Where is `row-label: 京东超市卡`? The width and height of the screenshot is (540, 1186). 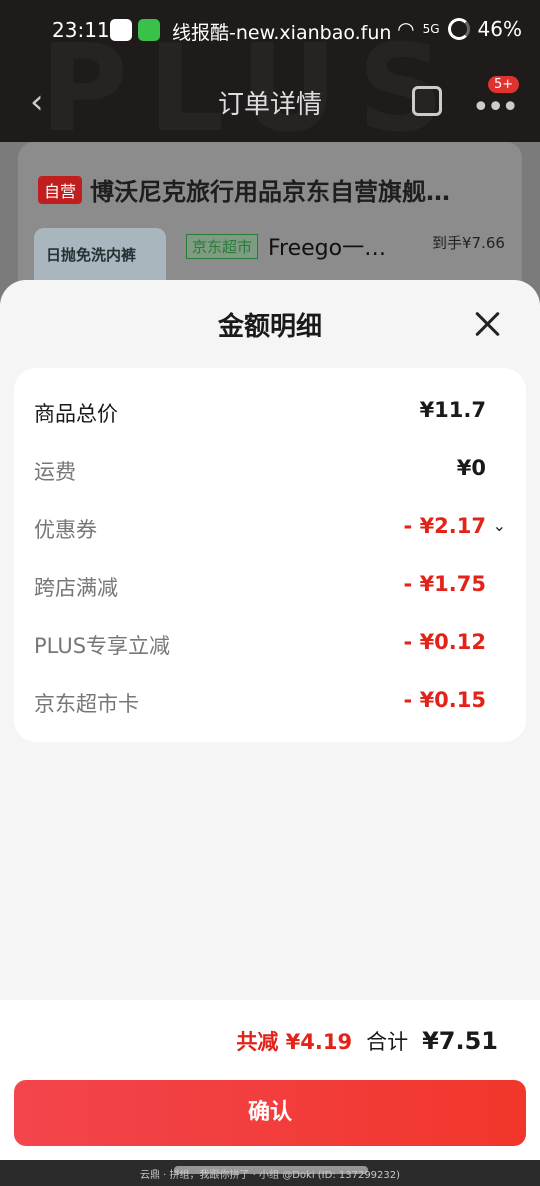 row-label: 京东超市卡 is located at coordinates (86, 704).